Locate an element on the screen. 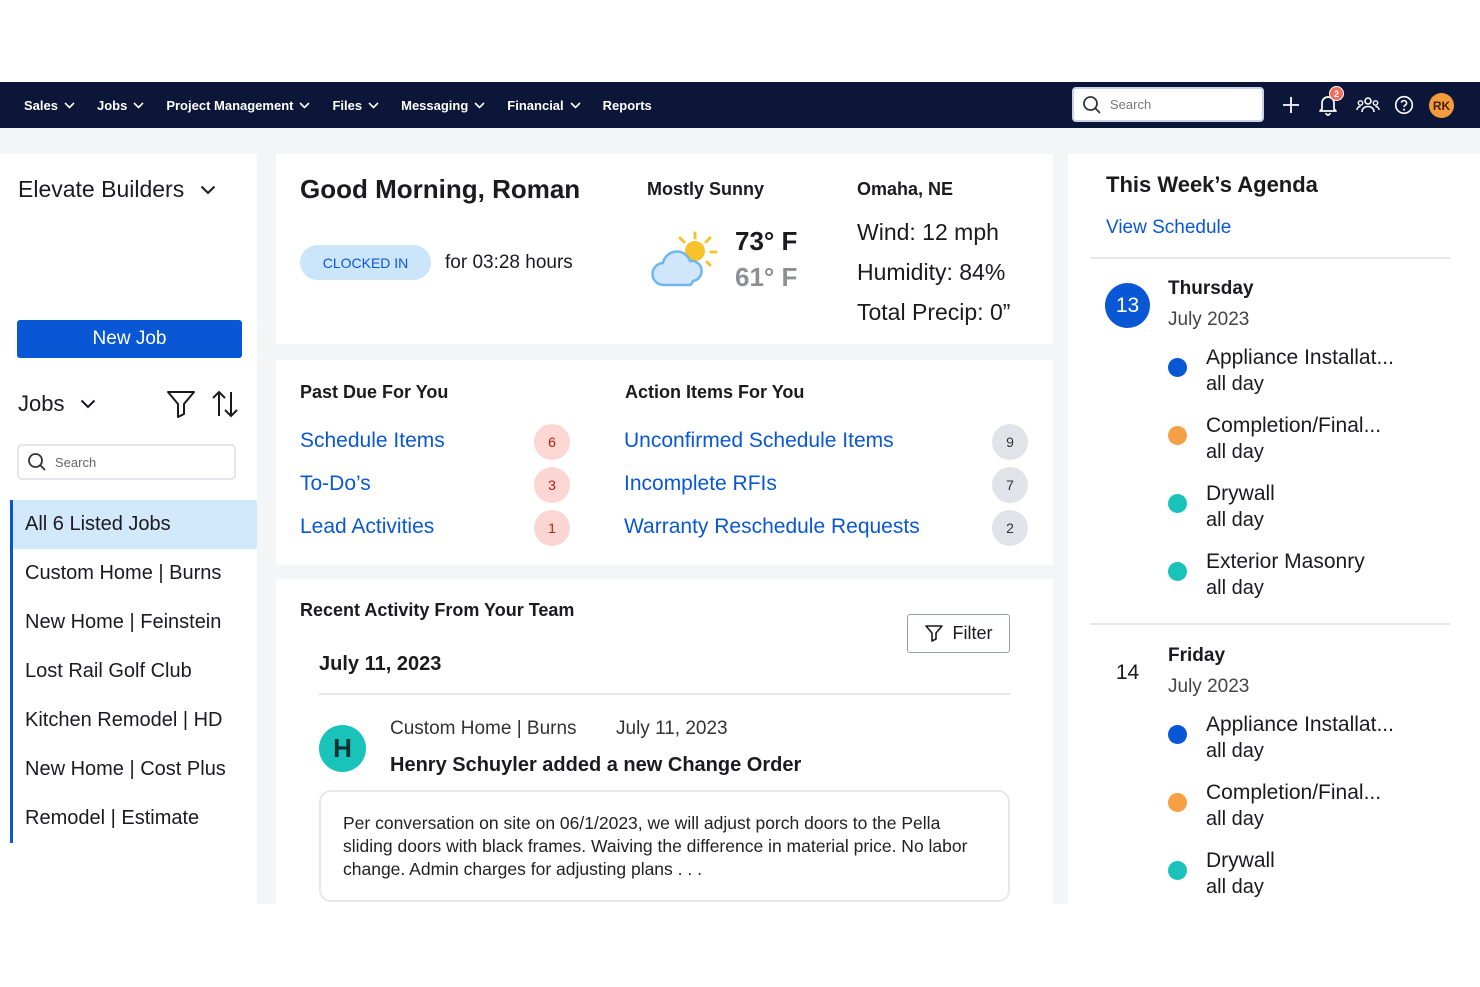 This screenshot has height=987, width=1480. weather-precip: Total Precip: 0” is located at coordinates (934, 312).